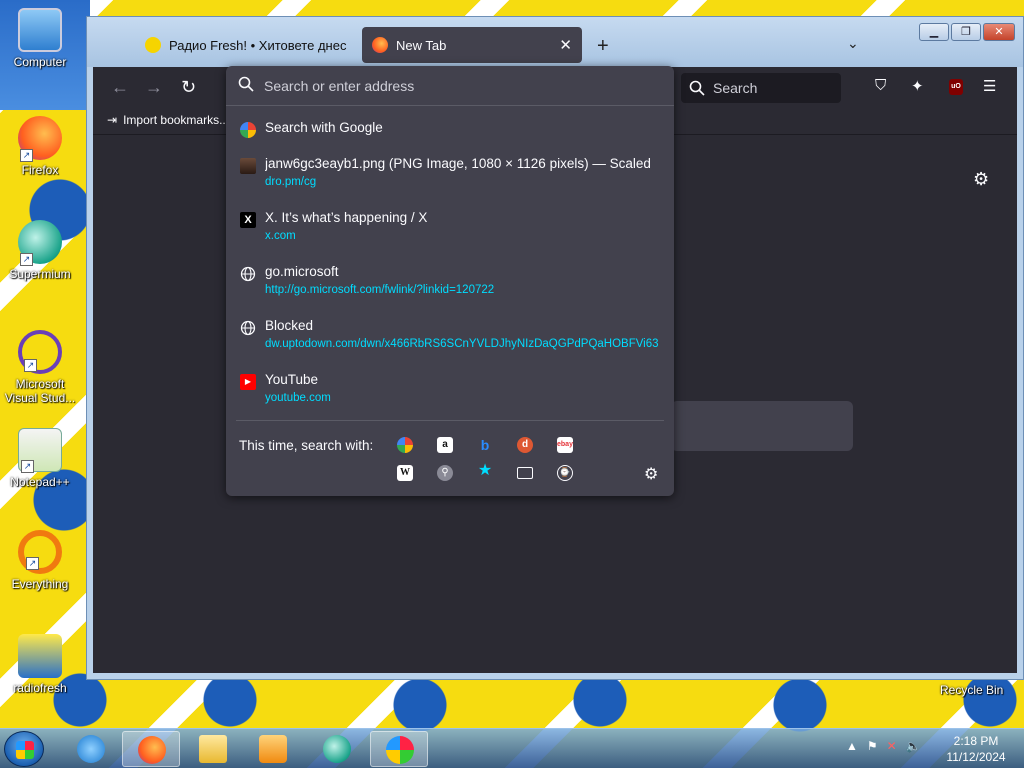  Describe the element at coordinates (761, 88) in the screenshot. I see `search-bar: Search` at that location.